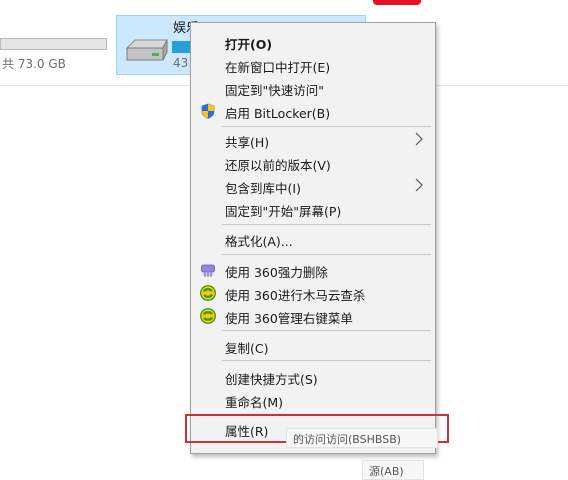 Image resolution: width=568 pixels, height=480 pixels. Describe the element at coordinates (278, 113) in the screenshot. I see `menu-item-label: 启用 BitLocker(B)` at that location.